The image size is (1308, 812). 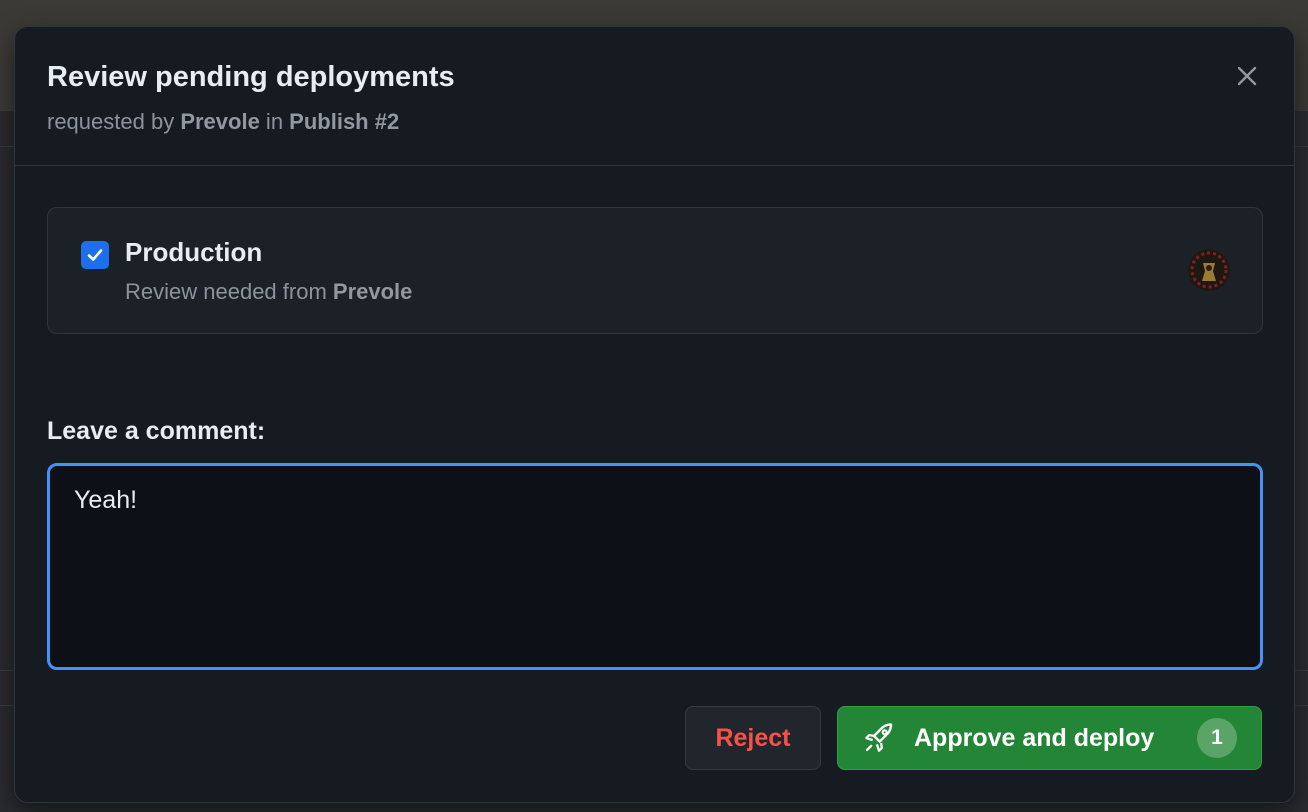 What do you see at coordinates (156, 431) in the screenshot?
I see `comment-label: Leave a comment:` at bounding box center [156, 431].